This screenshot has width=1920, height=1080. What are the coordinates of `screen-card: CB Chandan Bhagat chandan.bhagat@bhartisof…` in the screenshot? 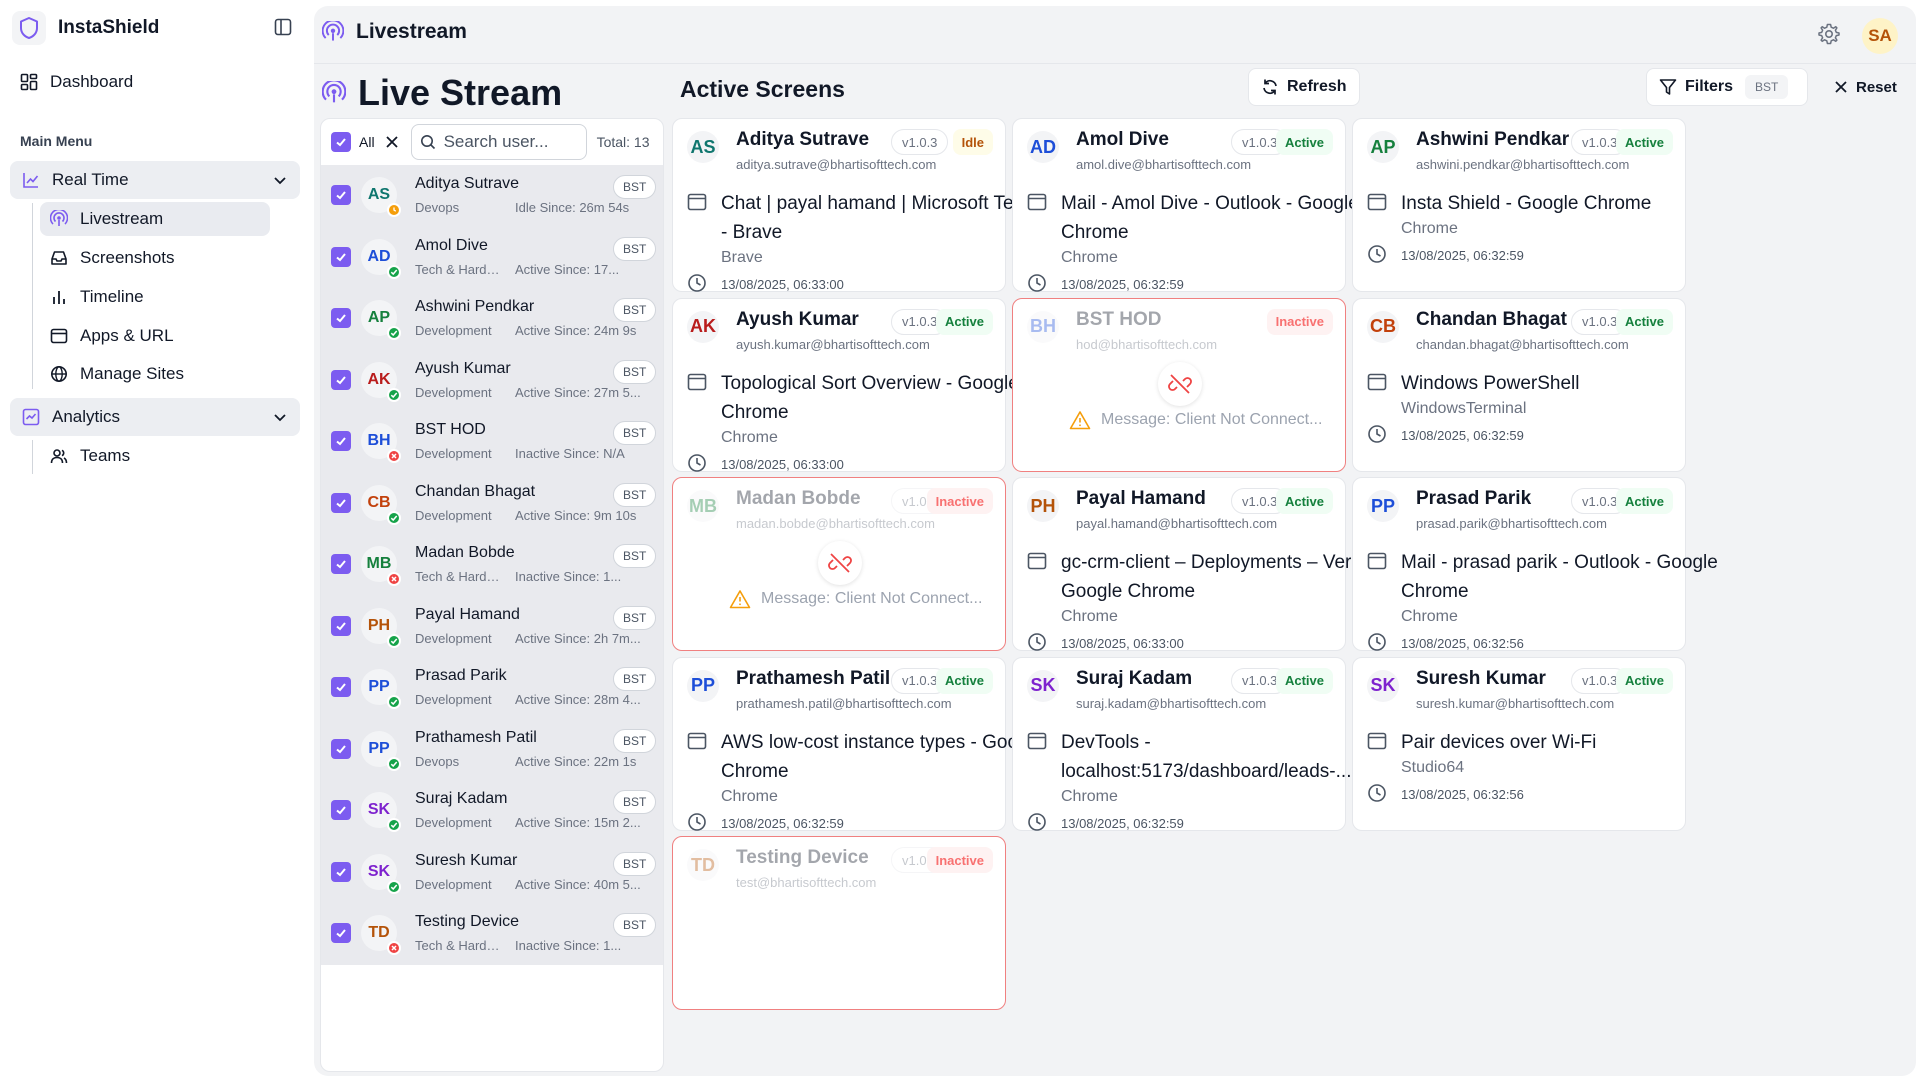 It's located at (1519, 384).